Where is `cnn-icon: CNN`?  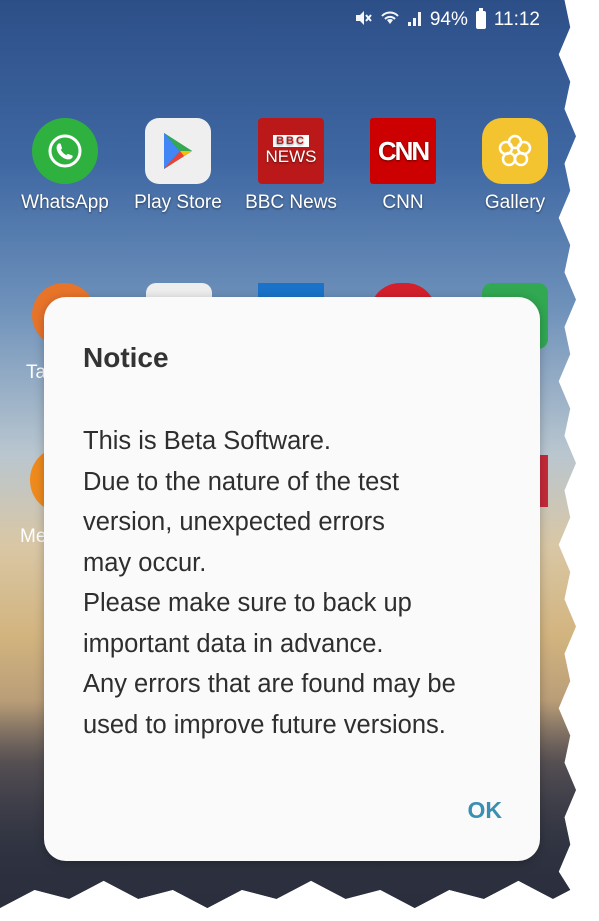 cnn-icon: CNN is located at coordinates (403, 151).